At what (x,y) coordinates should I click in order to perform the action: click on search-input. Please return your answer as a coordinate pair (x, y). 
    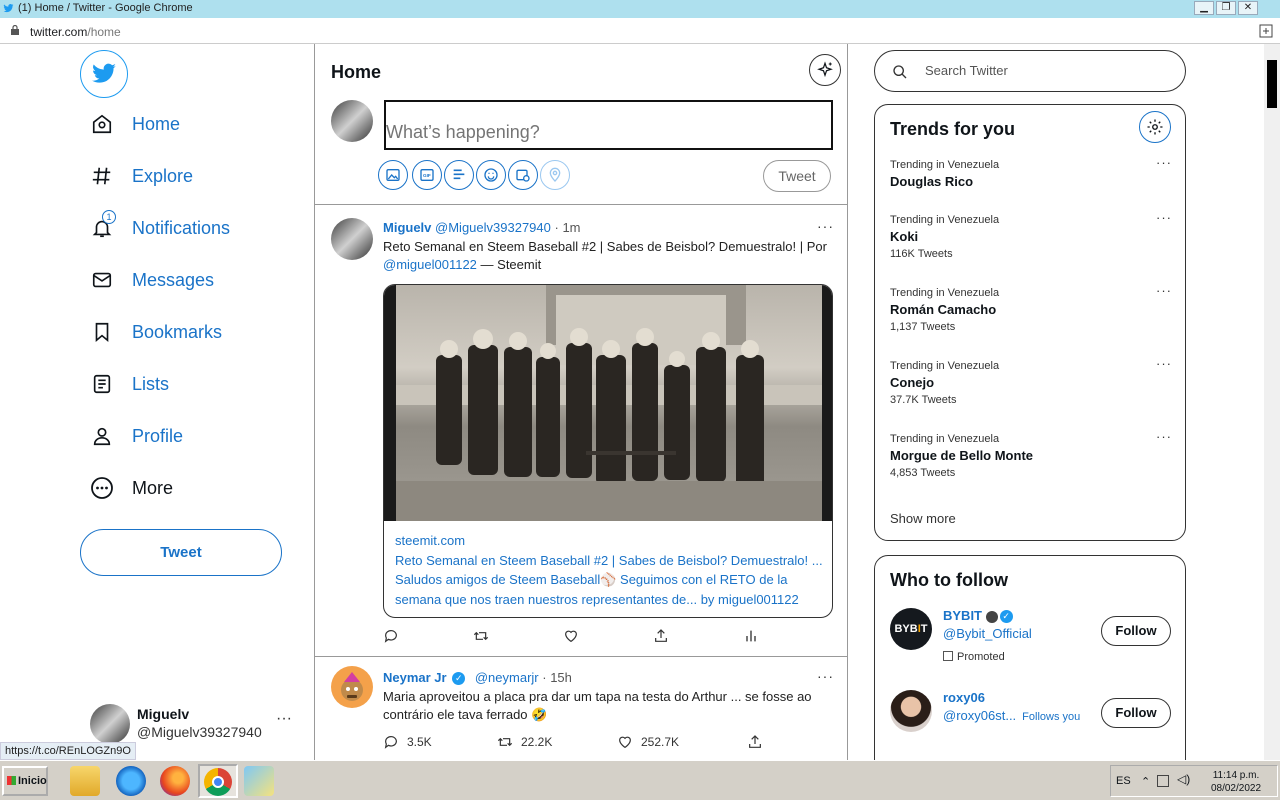
    Looking at the image, I should click on (1045, 70).